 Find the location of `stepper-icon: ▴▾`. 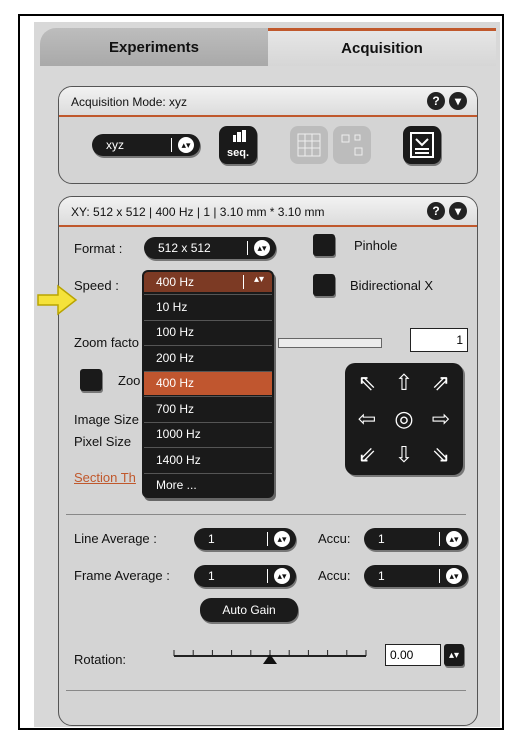

stepper-icon: ▴▾ is located at coordinates (454, 655).